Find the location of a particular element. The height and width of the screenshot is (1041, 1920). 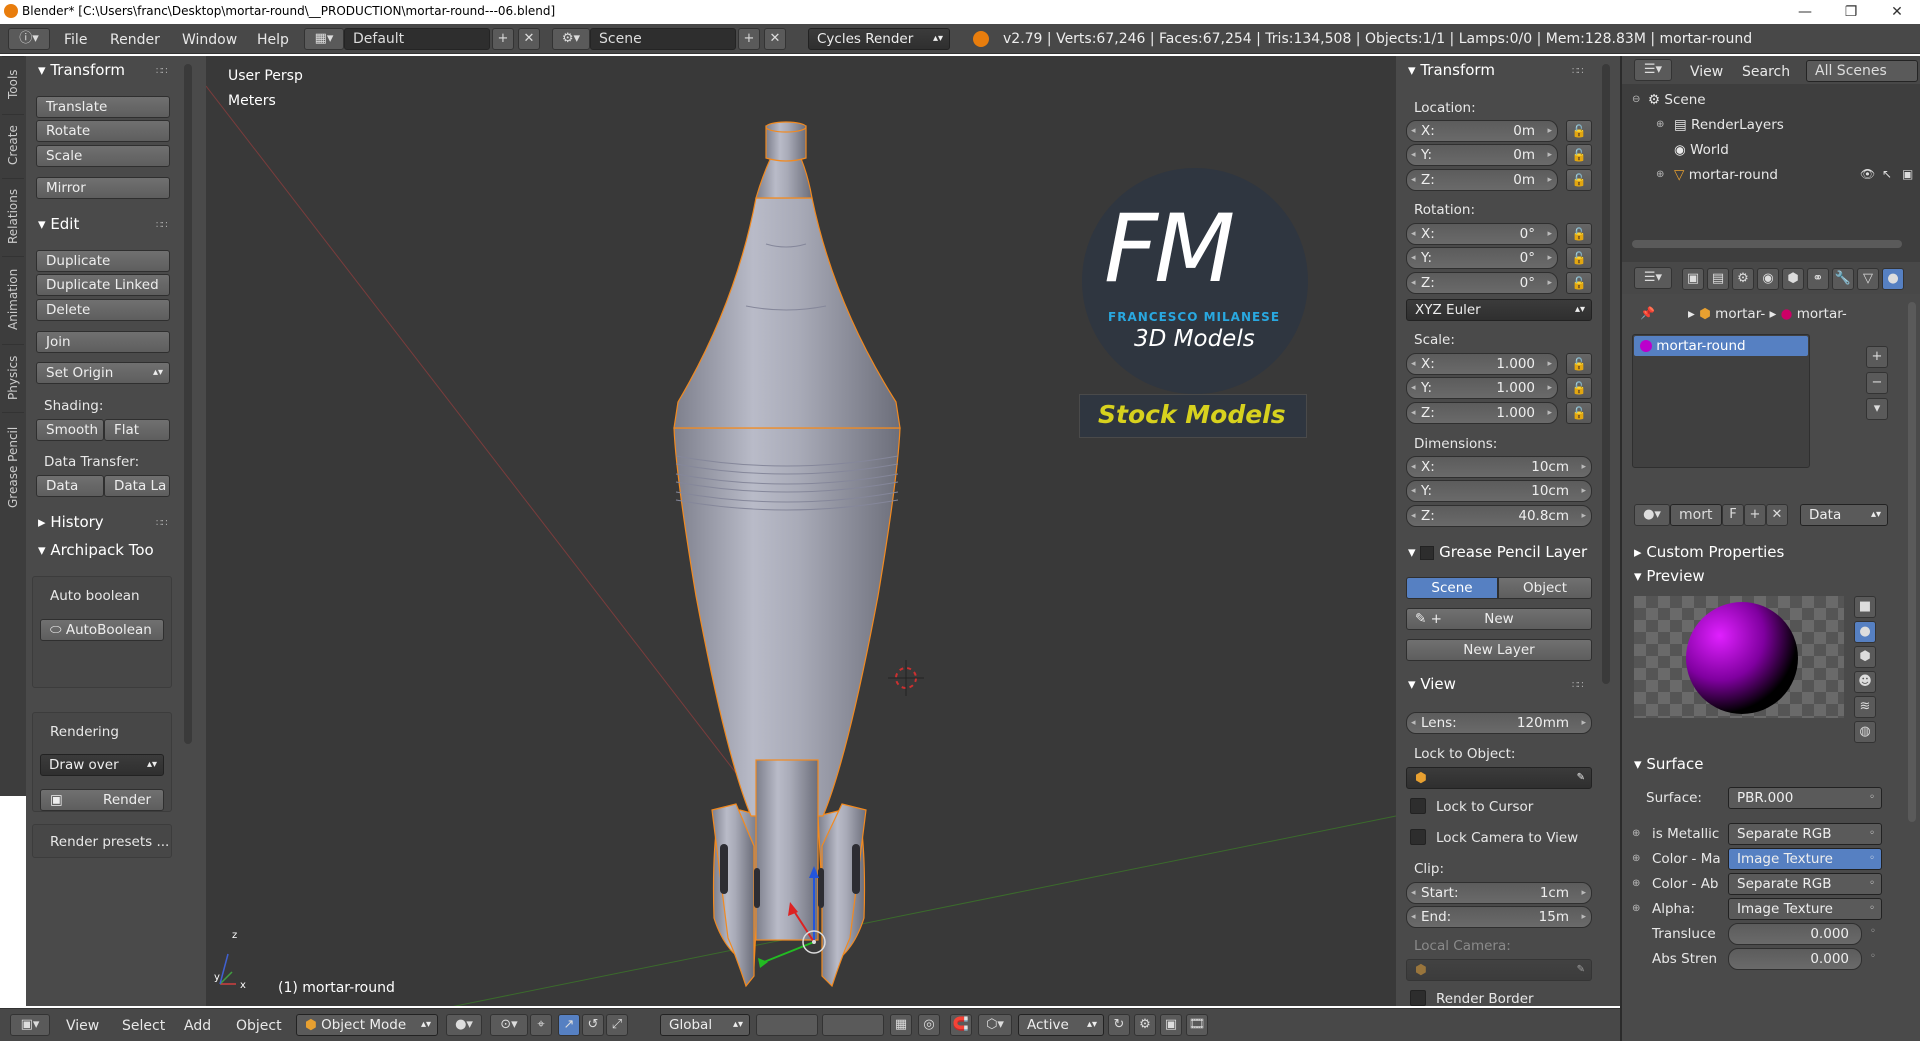

flat-button: Flat is located at coordinates (137, 430).